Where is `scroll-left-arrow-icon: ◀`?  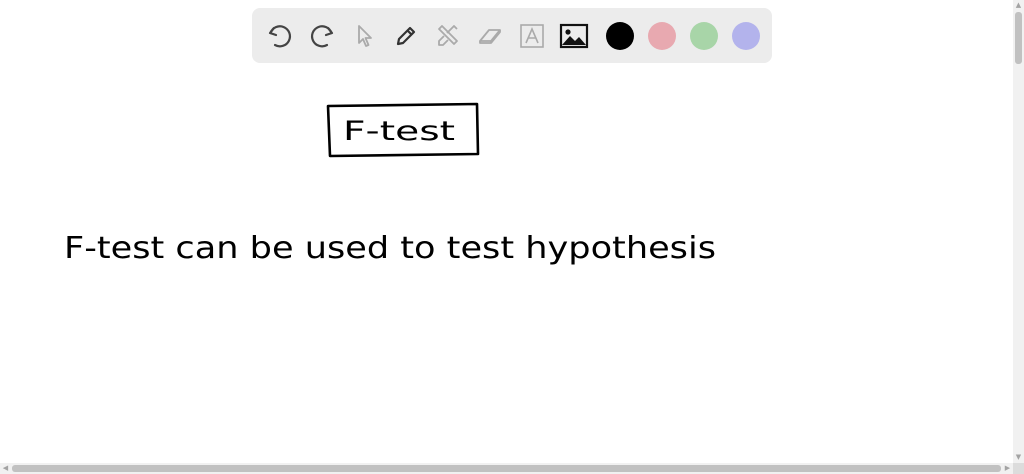
scroll-left-arrow-icon: ◀ is located at coordinates (5, 468).